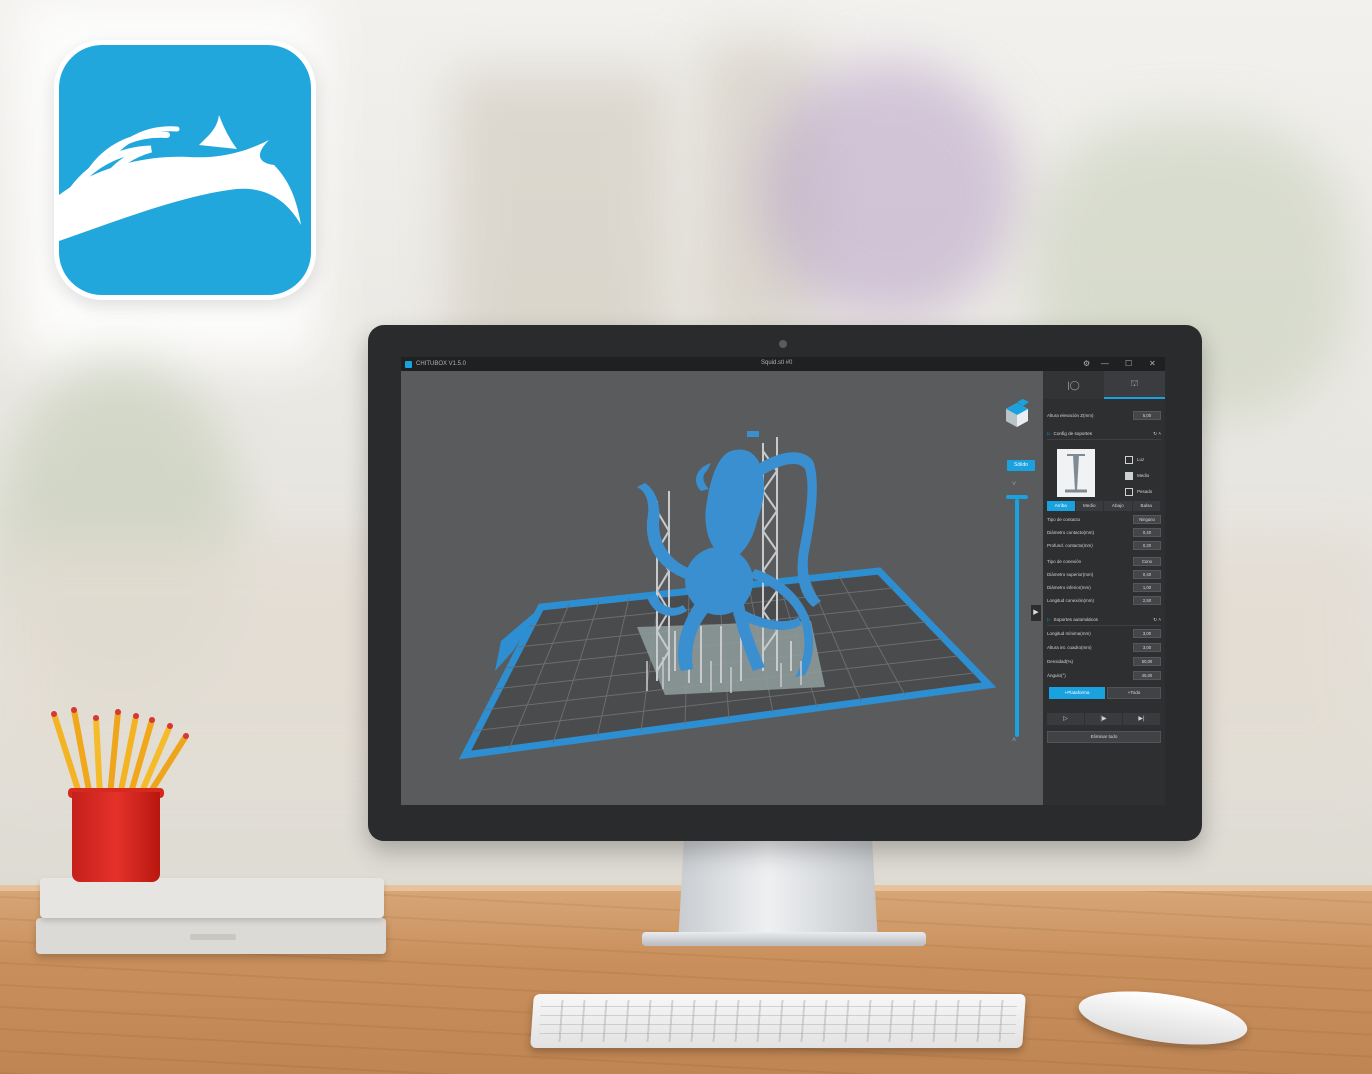 Image resolution: width=1372 pixels, height=1074 pixels. What do you see at coordinates (1142, 719) in the screenshot?
I see `step-end-icon: ▶|` at bounding box center [1142, 719].